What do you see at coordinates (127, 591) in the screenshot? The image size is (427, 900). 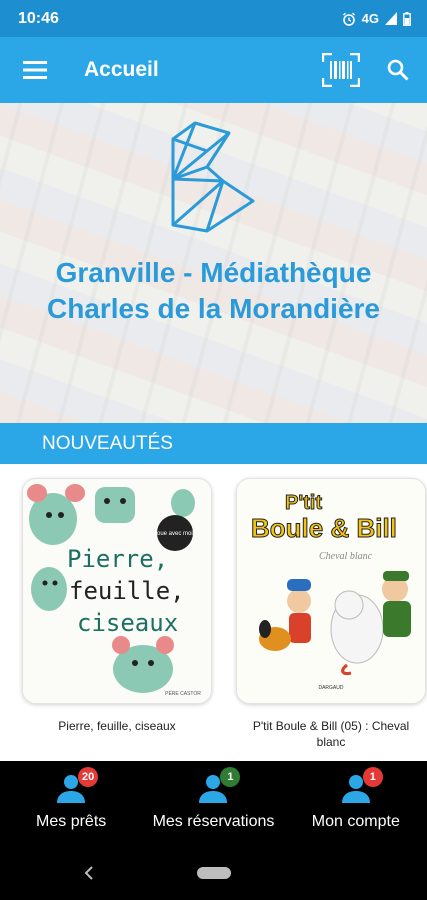 I see `cover-title-line2: feuille,` at bounding box center [127, 591].